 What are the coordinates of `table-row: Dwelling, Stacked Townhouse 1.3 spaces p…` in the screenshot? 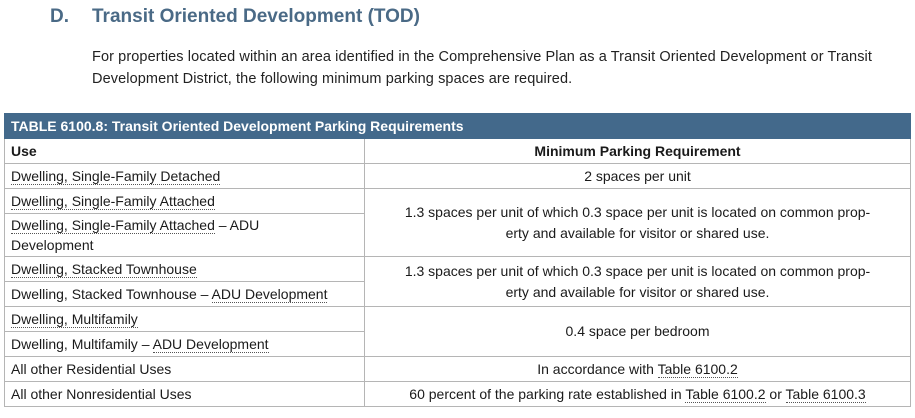 It's located at (458, 281).